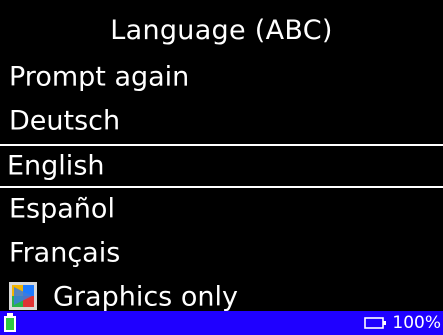  Describe the element at coordinates (221, 254) in the screenshot. I see `menu-item-francais: Français` at that location.